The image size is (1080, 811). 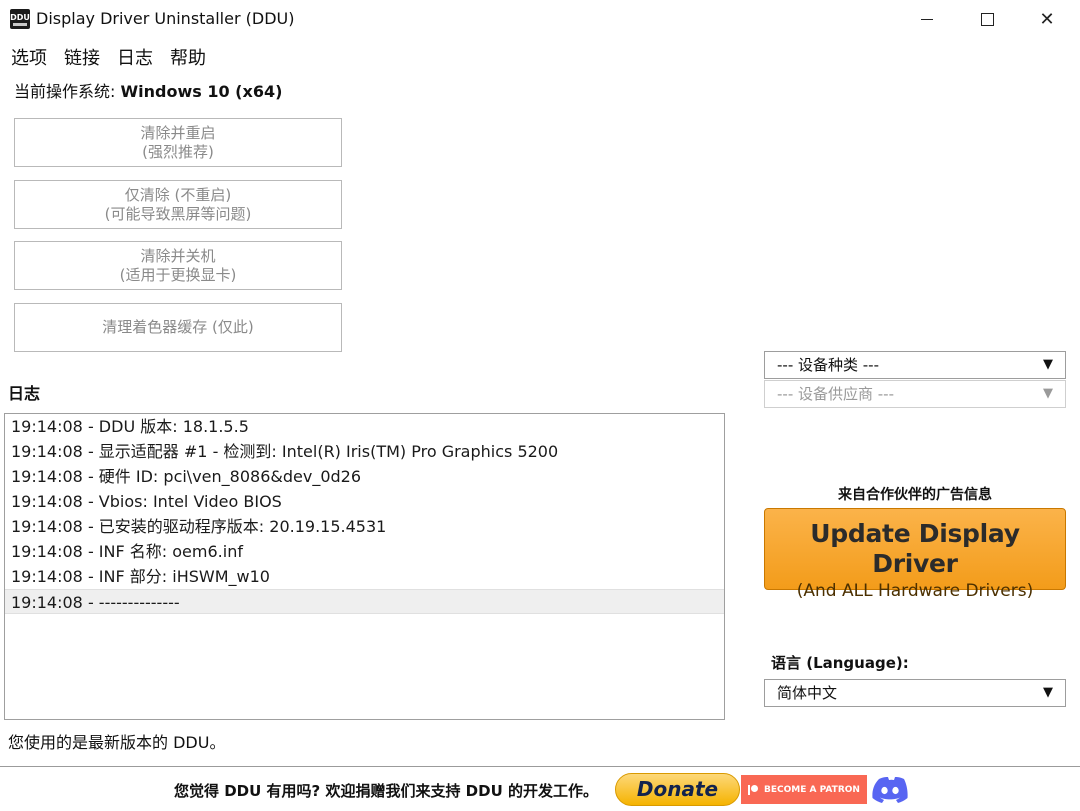 What do you see at coordinates (135, 55) in the screenshot?
I see `menu-log: 日志` at bounding box center [135, 55].